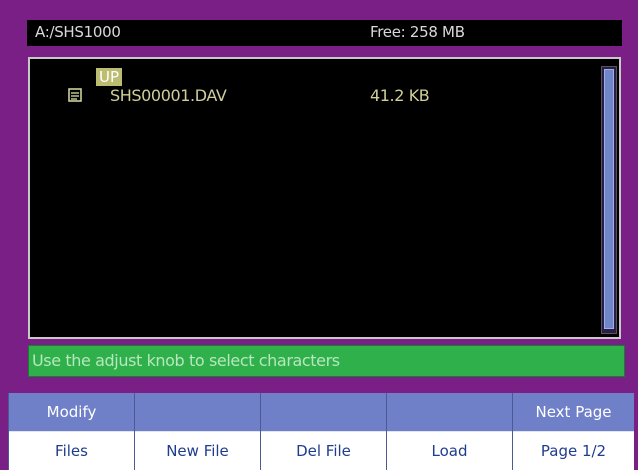 This screenshot has width=638, height=470. What do you see at coordinates (573, 450) in the screenshot?
I see `softkey-5-label: Page 1/2` at bounding box center [573, 450].